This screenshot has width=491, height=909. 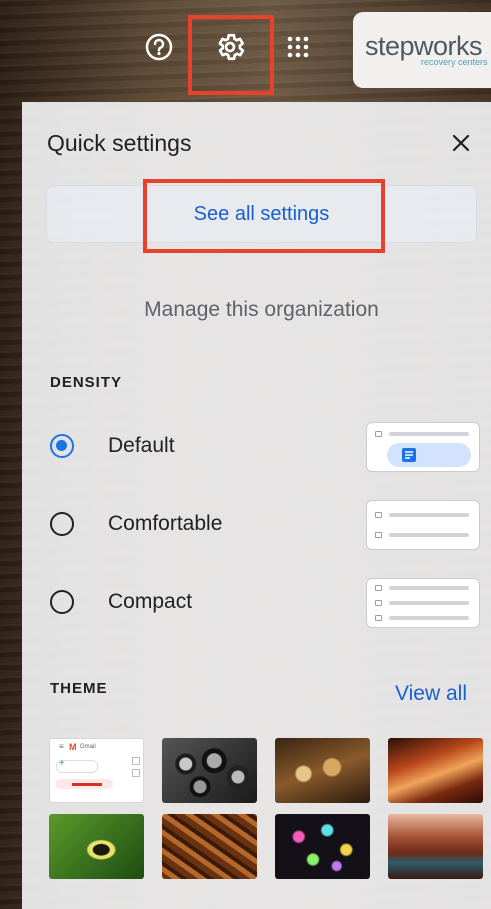 What do you see at coordinates (88, 747) in the screenshot?
I see `gmail-wordmark: Gmail` at bounding box center [88, 747].